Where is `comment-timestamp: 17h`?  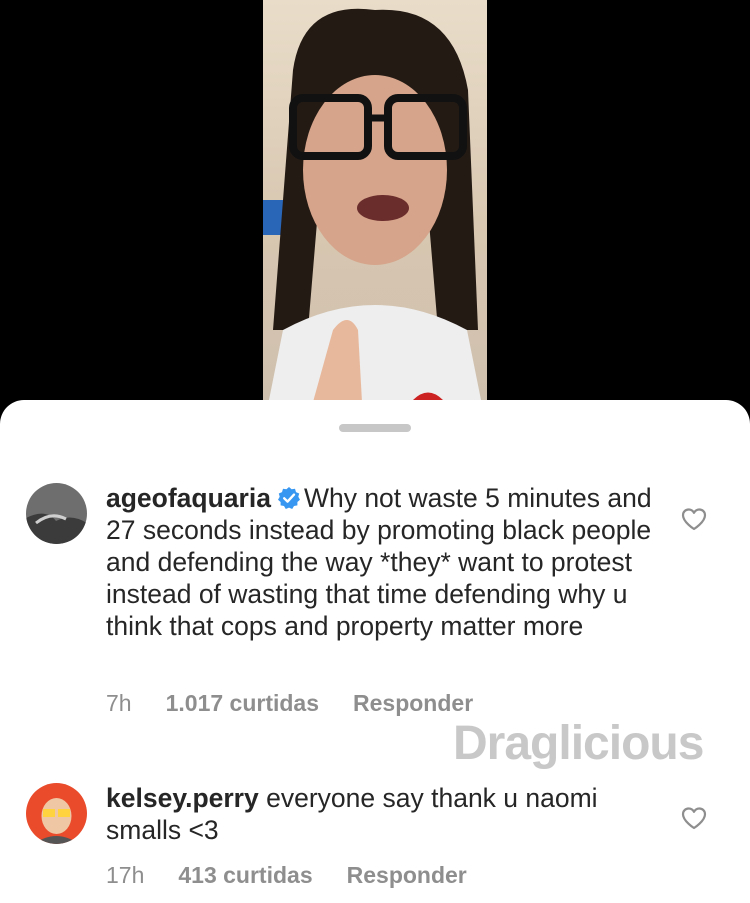 comment-timestamp: 17h is located at coordinates (125, 875).